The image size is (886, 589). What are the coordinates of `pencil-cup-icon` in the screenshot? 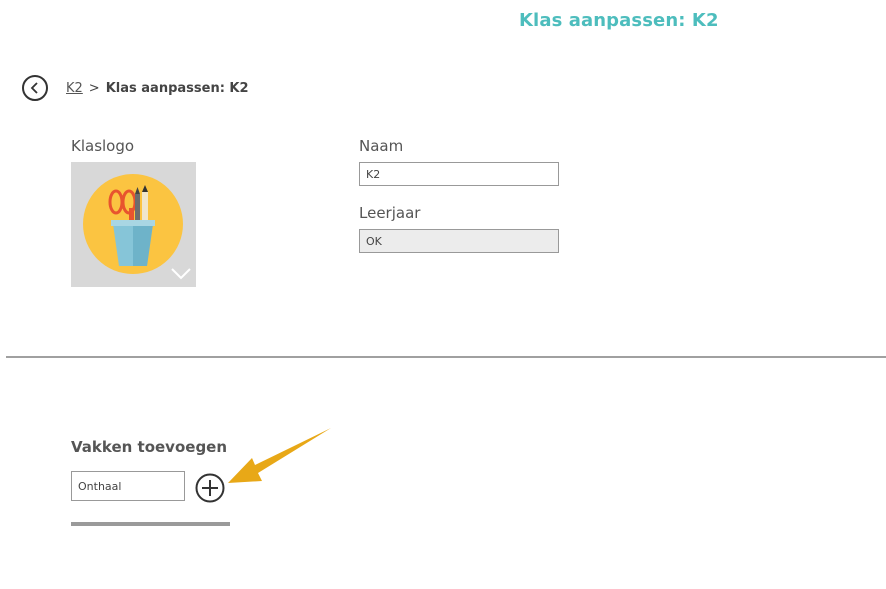 It's located at (137, 227).